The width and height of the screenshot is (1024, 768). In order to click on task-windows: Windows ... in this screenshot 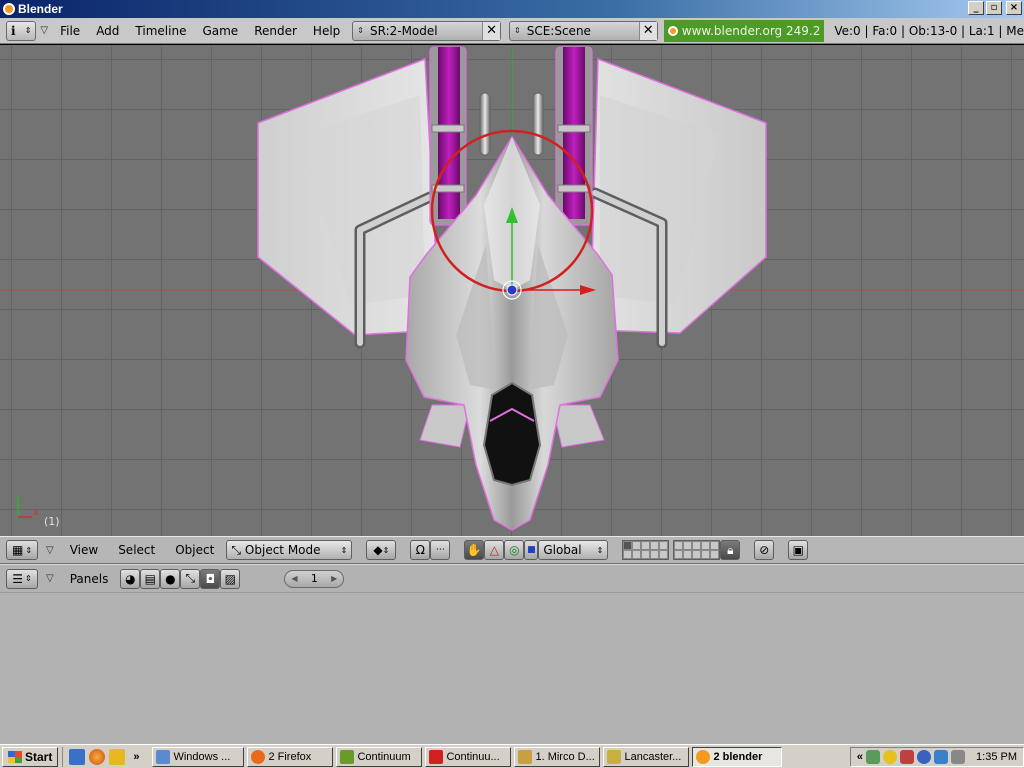, I will do `click(198, 756)`.